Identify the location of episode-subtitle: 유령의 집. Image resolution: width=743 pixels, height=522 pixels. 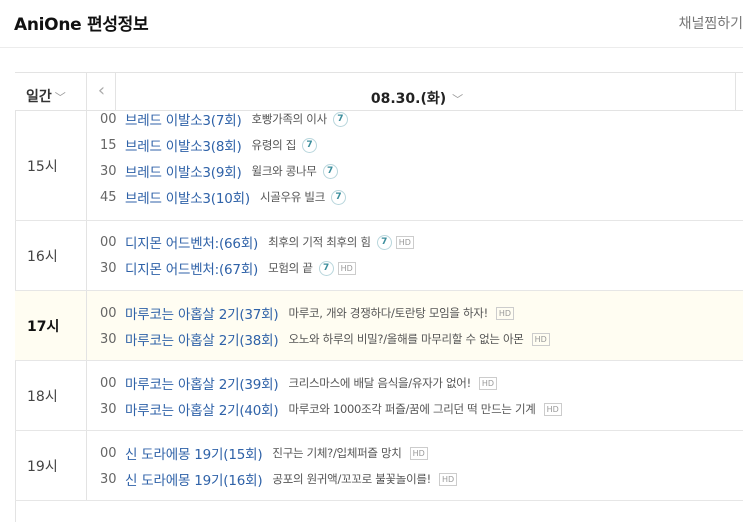
(274, 145).